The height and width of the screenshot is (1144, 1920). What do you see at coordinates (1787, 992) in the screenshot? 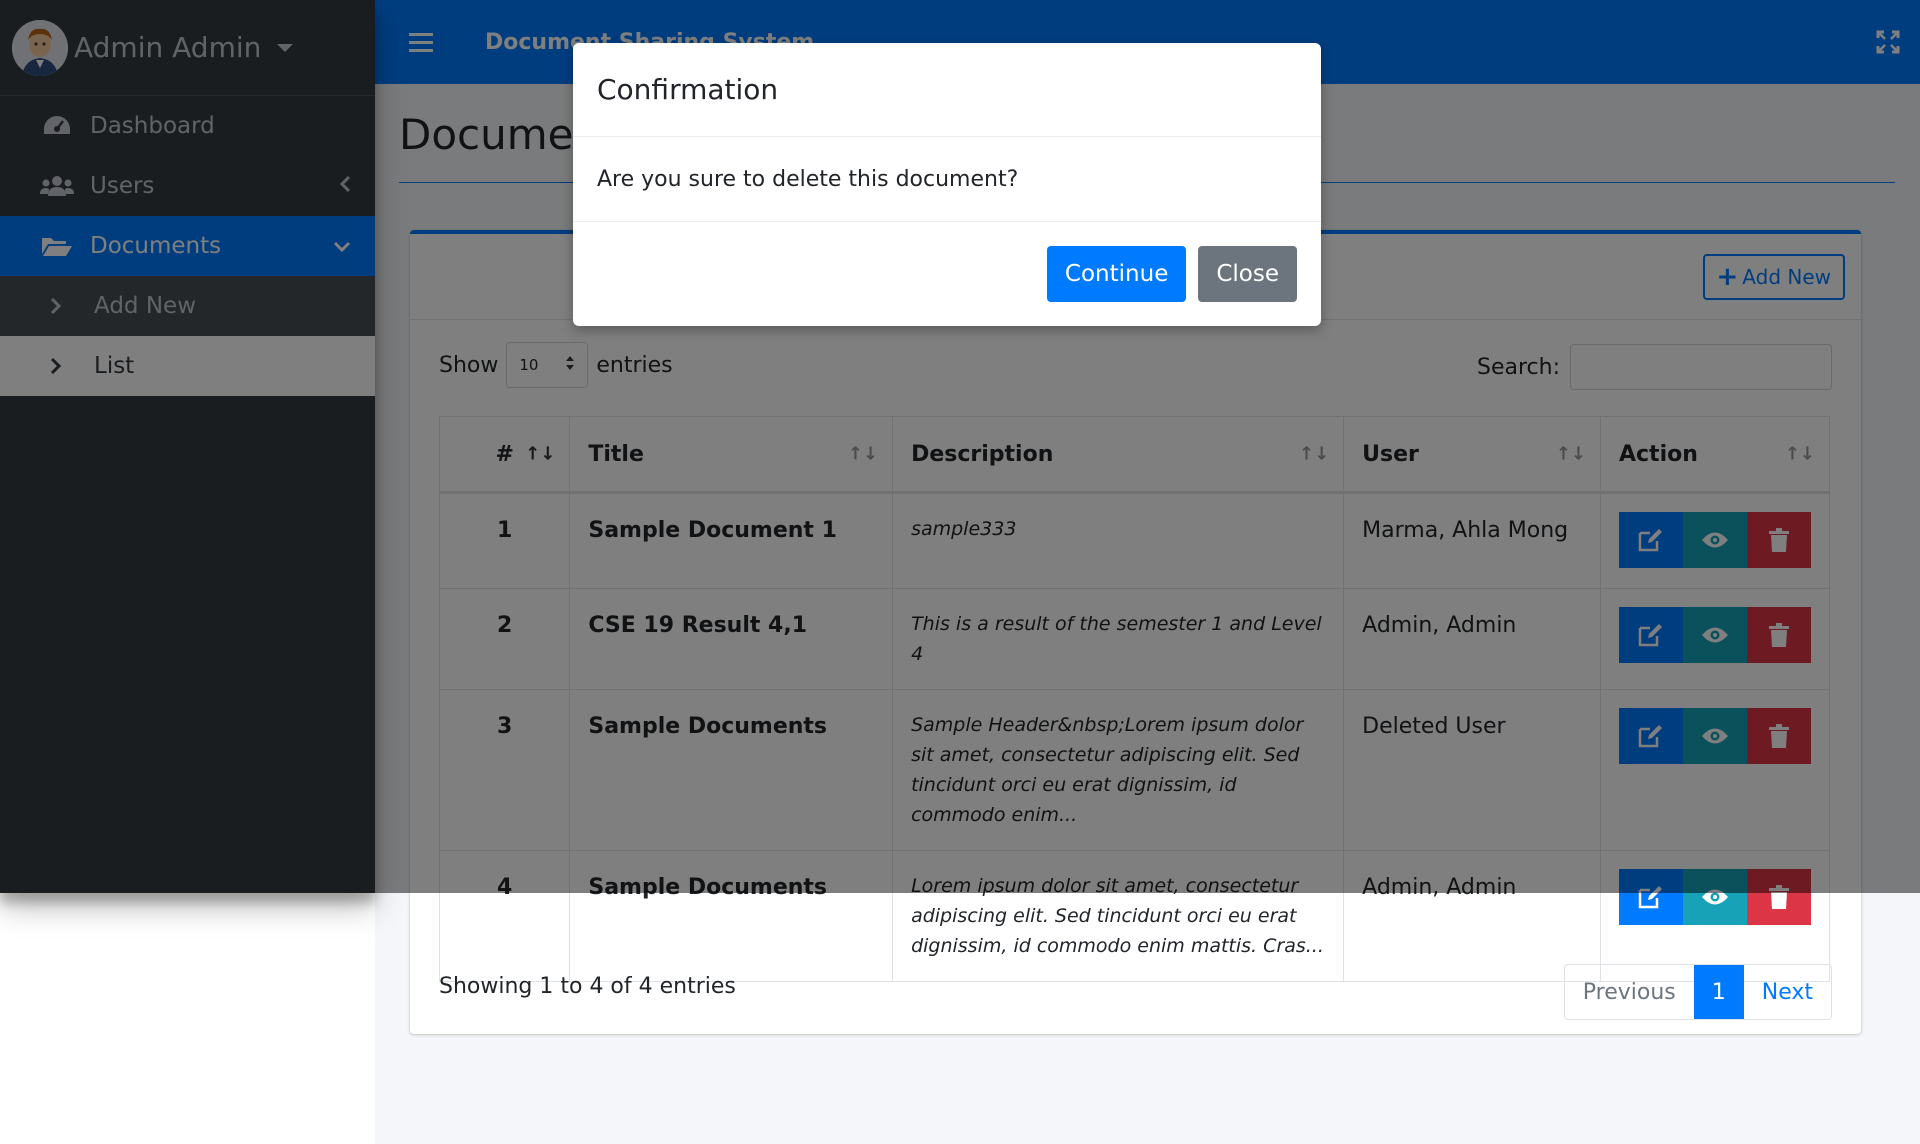
I see `pagination-next: Next` at bounding box center [1787, 992].